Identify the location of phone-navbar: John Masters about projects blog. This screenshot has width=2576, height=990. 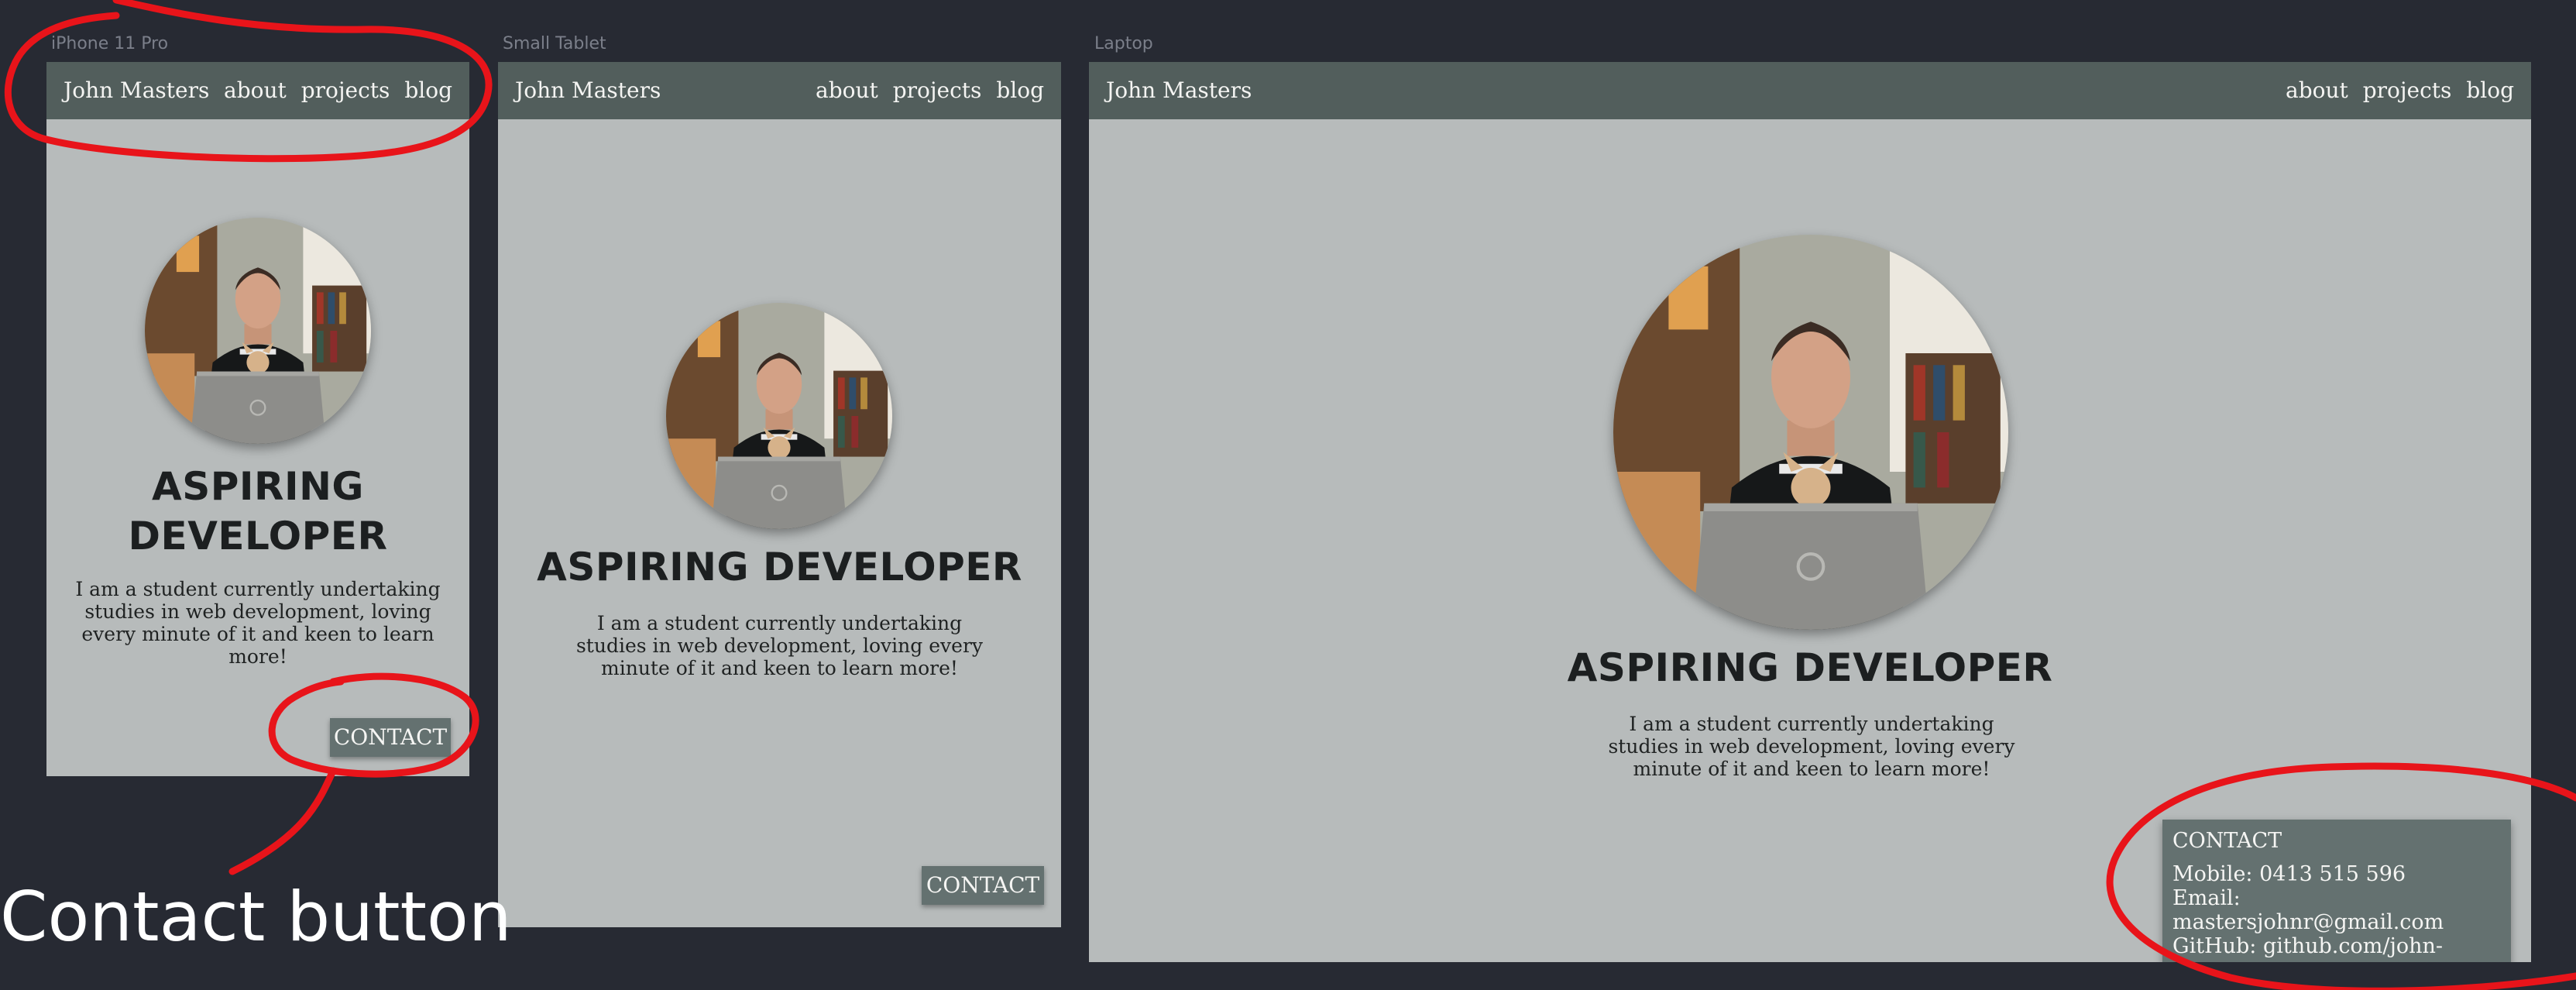
(257, 91).